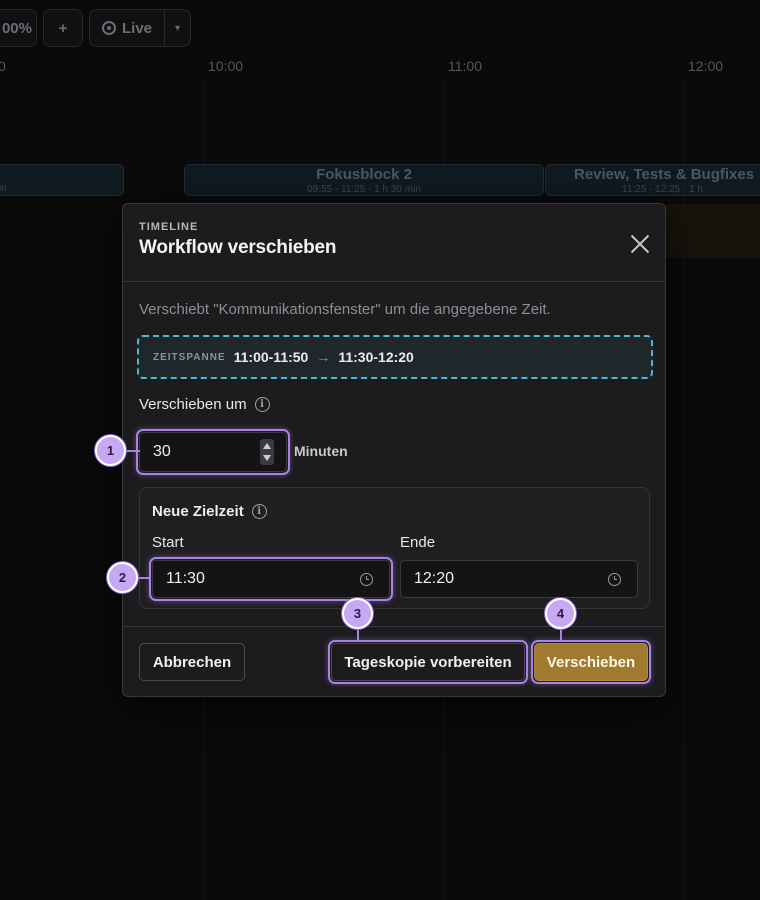 Image resolution: width=760 pixels, height=900 pixels. What do you see at coordinates (169, 227) in the screenshot?
I see `dialog-eyebrow: TIMELINE` at bounding box center [169, 227].